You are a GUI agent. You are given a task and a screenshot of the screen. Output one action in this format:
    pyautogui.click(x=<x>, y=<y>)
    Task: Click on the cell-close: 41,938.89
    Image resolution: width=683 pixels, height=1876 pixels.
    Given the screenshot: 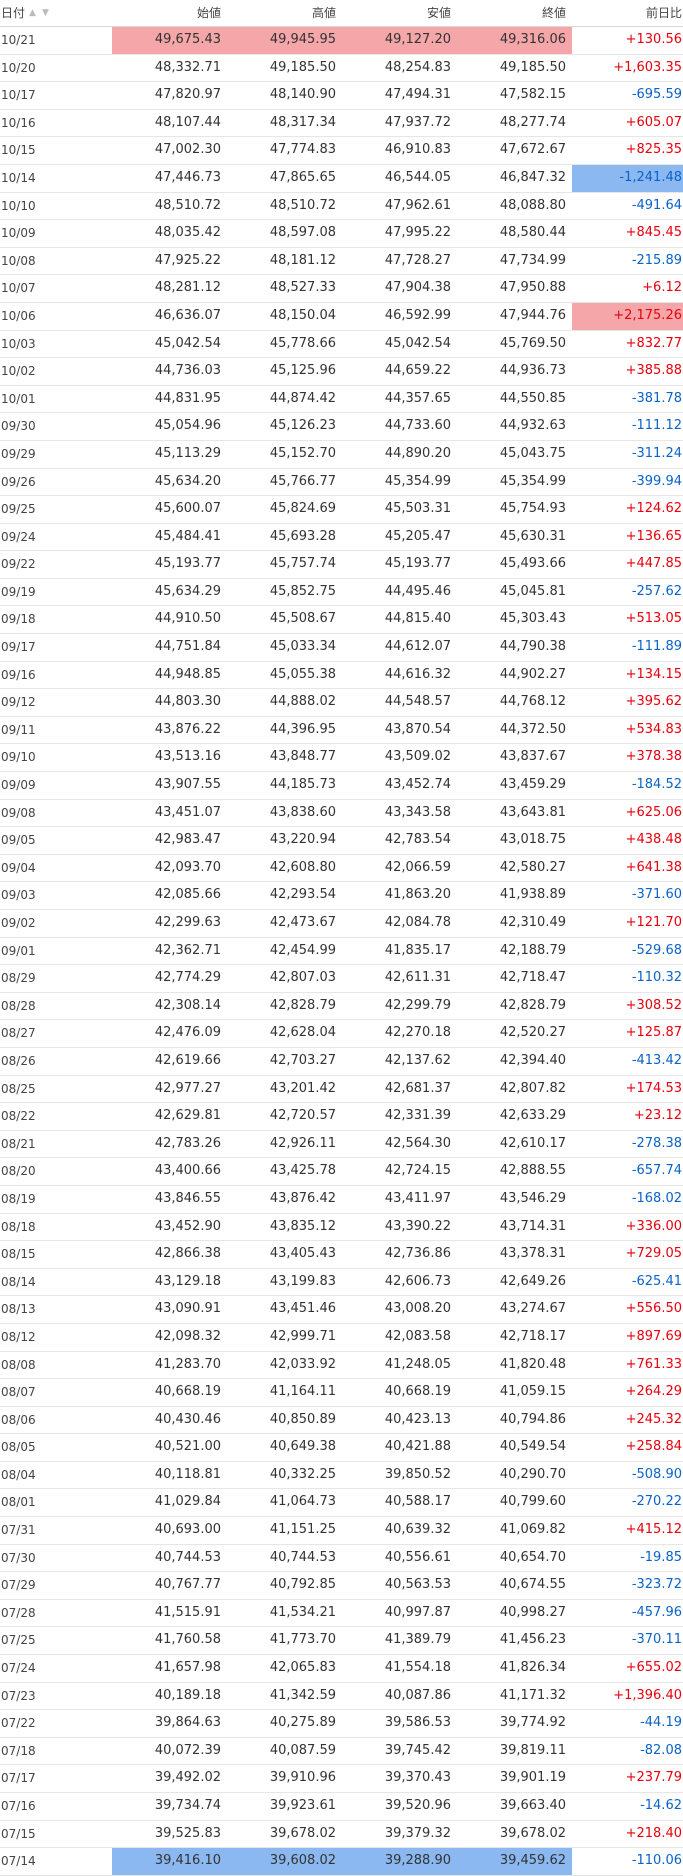 What is the action you would take?
    pyautogui.click(x=532, y=895)
    